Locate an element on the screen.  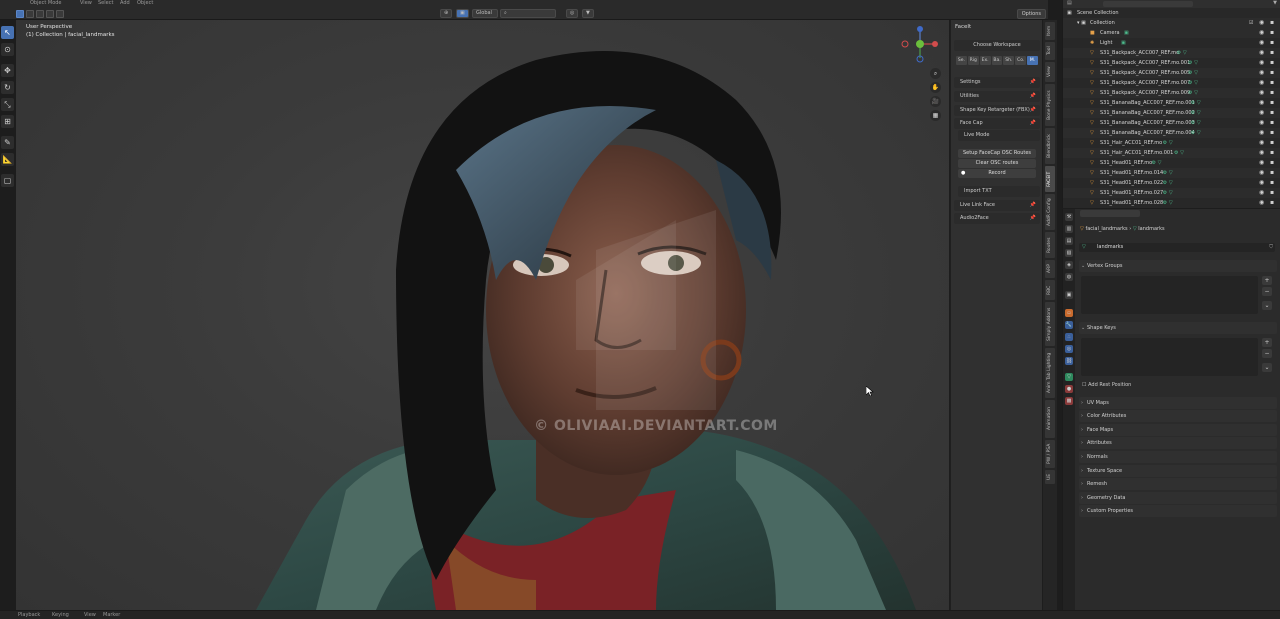
select-tool-icon: ↖ is located at coordinates (7, 32).